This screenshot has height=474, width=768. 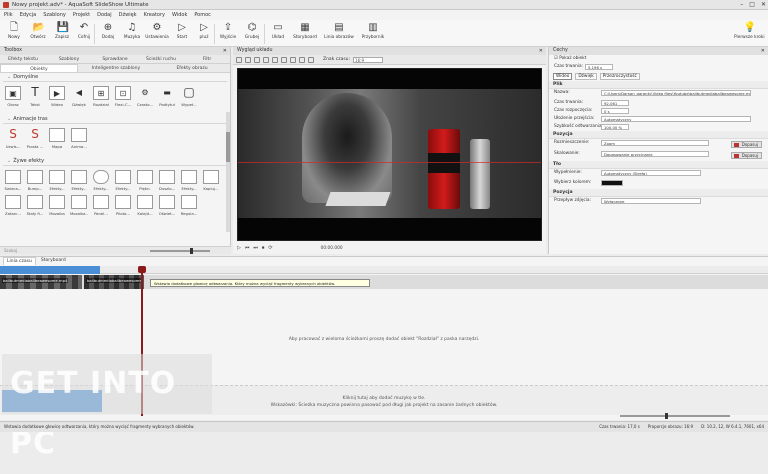 What do you see at coordinates (115, 77) in the screenshot?
I see `section-default: ⌄ Domyślne` at bounding box center [115, 77].